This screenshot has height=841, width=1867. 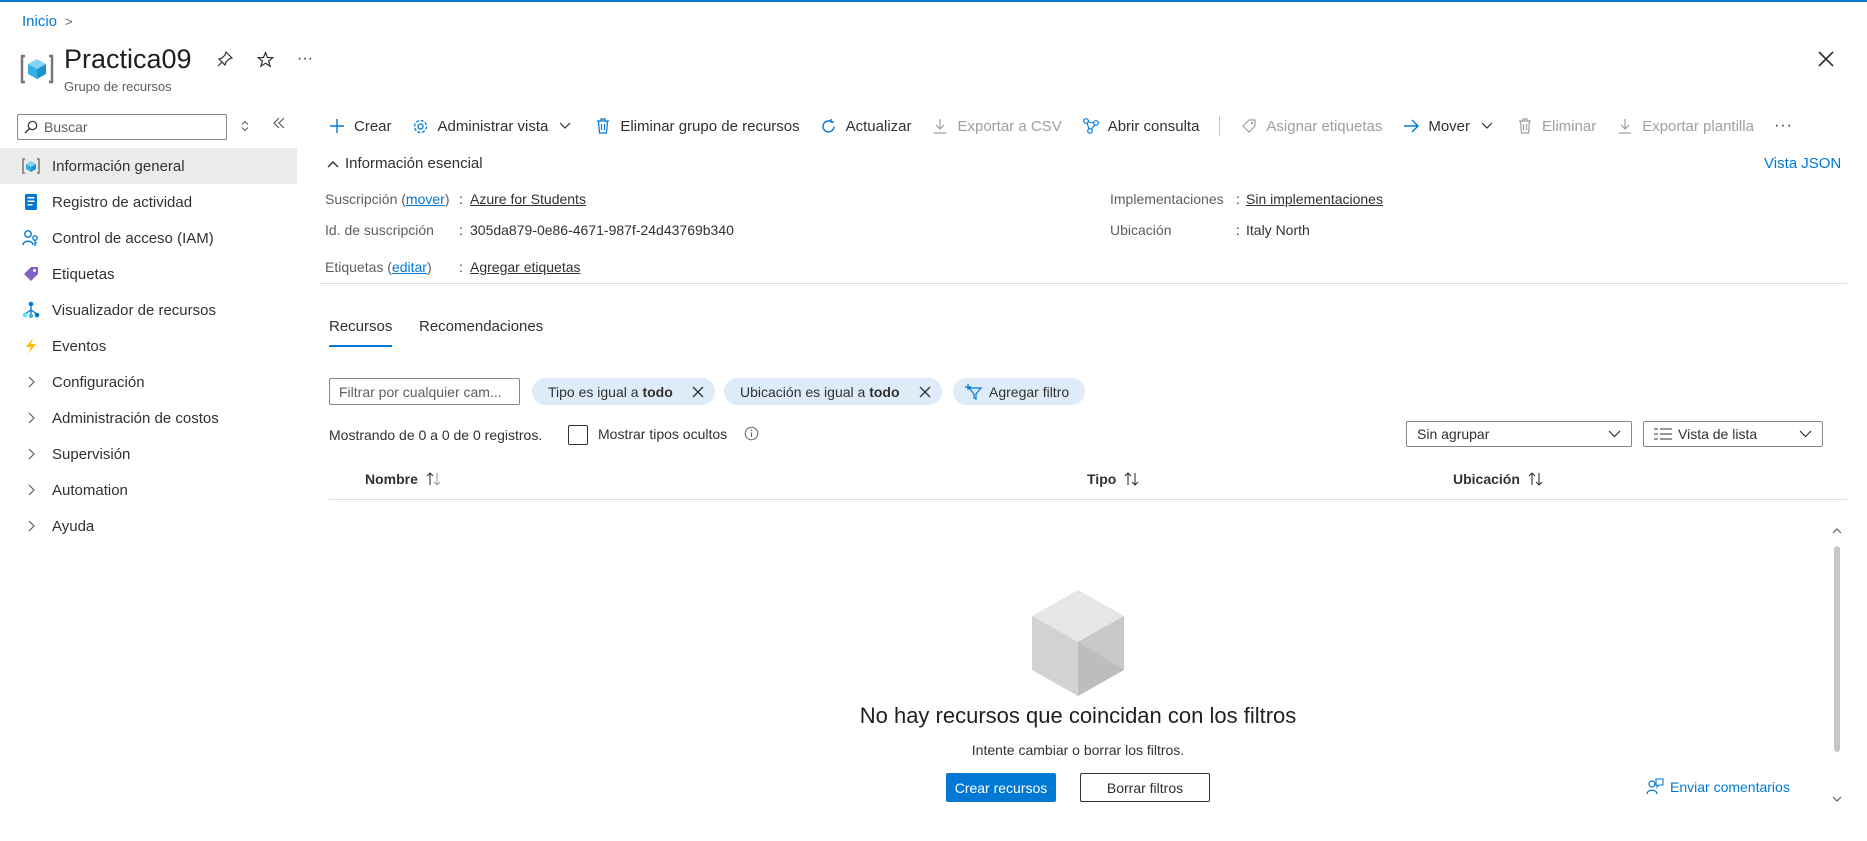 What do you see at coordinates (933, 1) in the screenshot?
I see `top-accent-line` at bounding box center [933, 1].